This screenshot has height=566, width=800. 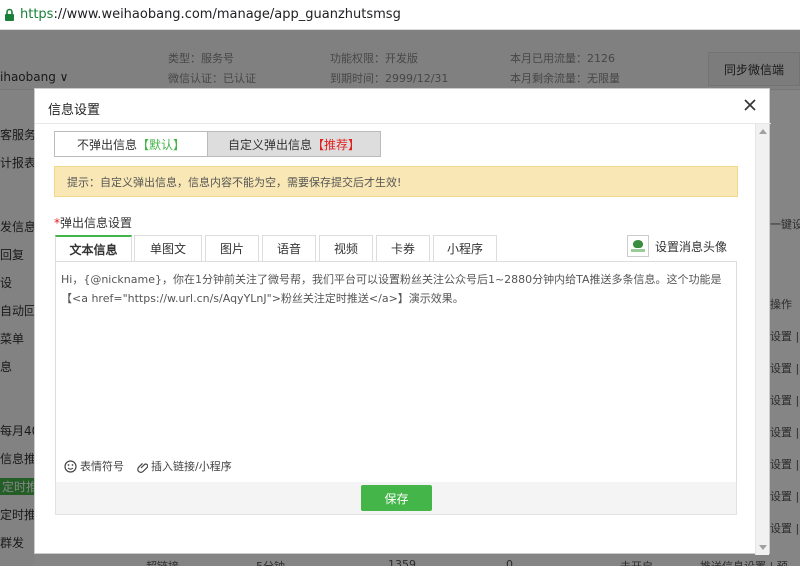 I want to click on message-type-tabs: 文本信息 单图文 图片 语音 视频 卡券 小程序, so click(x=277, y=248).